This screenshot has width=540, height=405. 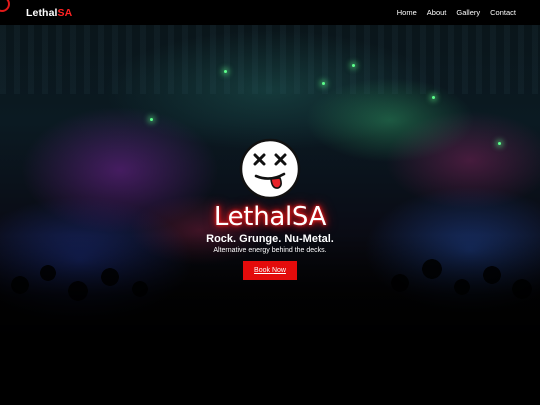 What do you see at coordinates (270, 169) in the screenshot?
I see `dizzy-face-tongue-icon` at bounding box center [270, 169].